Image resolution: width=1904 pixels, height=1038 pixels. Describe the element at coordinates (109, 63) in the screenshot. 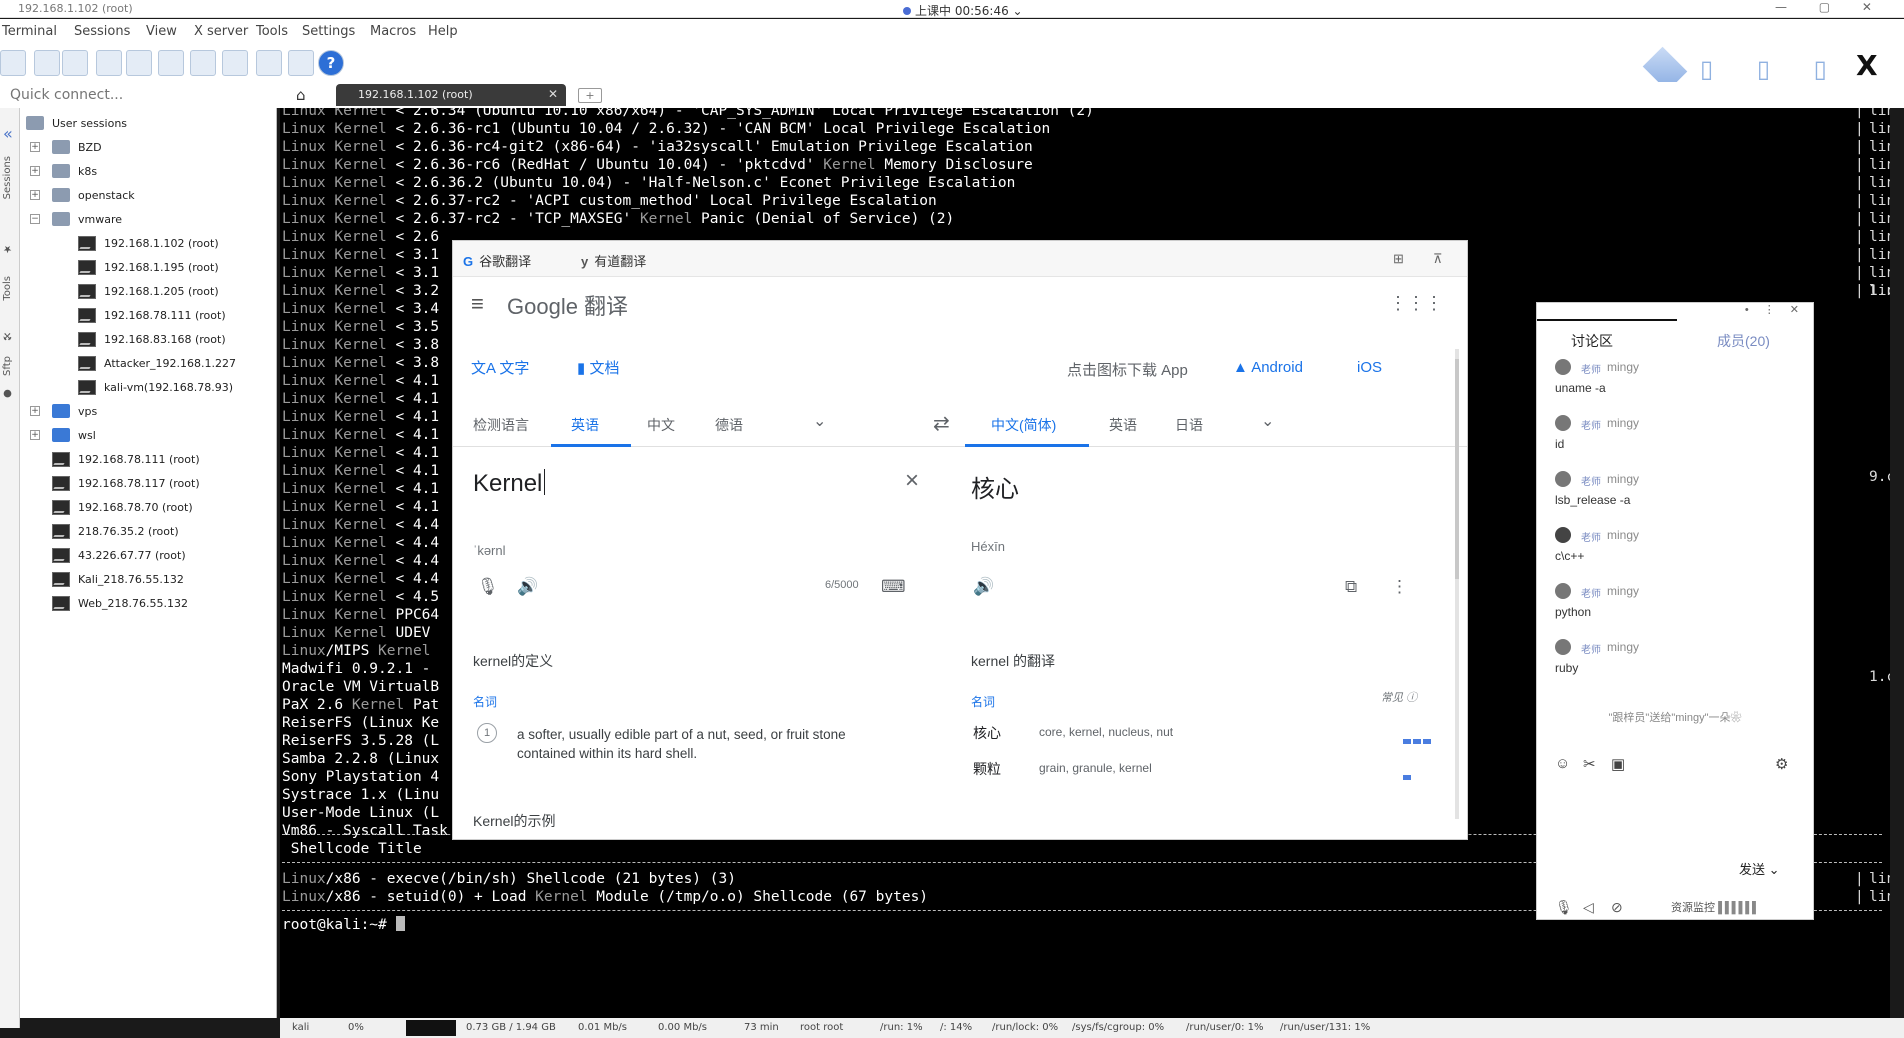

I see `games-icon` at that location.